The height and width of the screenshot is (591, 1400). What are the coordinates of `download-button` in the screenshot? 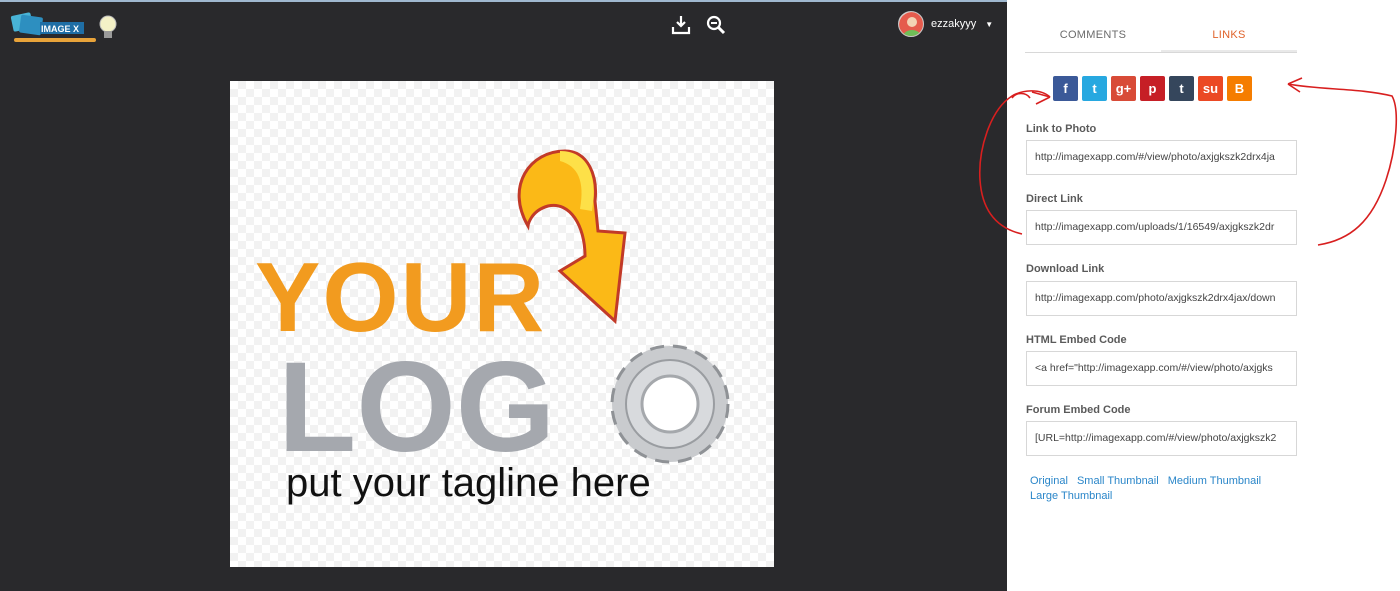 It's located at (681, 25).